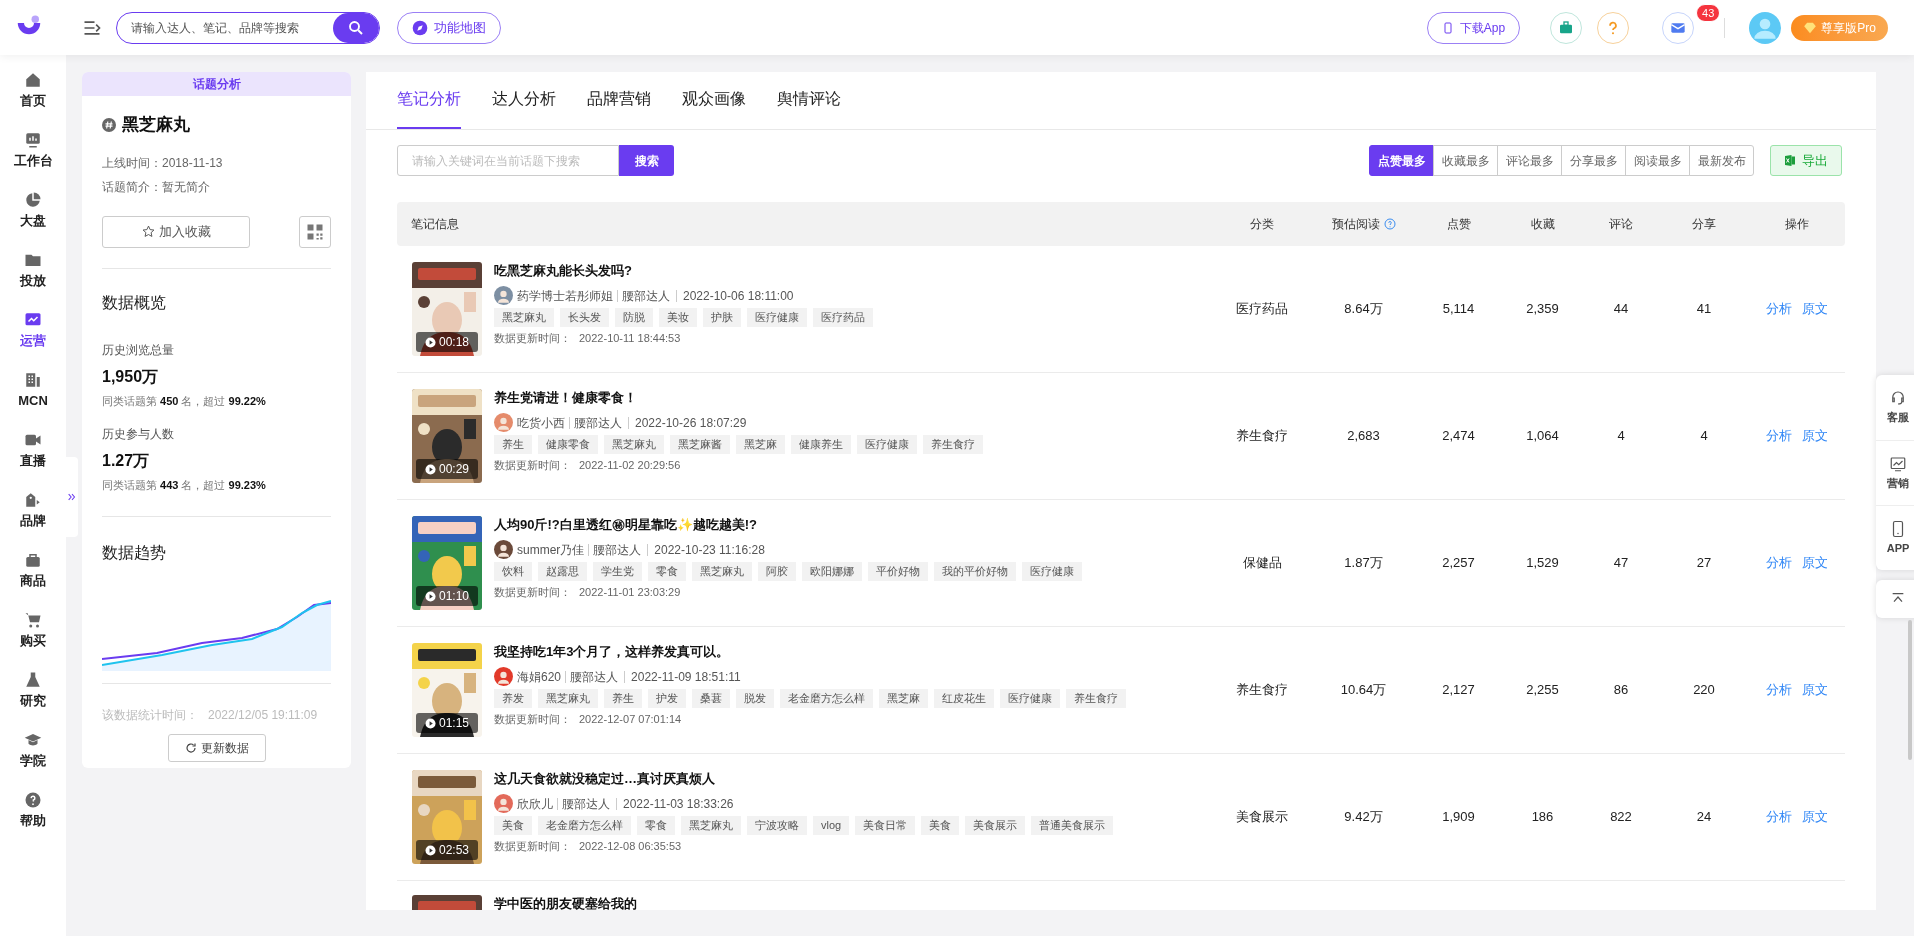 The height and width of the screenshot is (936, 1914). What do you see at coordinates (619, 100) in the screenshot?
I see `tab: 品牌营销` at bounding box center [619, 100].